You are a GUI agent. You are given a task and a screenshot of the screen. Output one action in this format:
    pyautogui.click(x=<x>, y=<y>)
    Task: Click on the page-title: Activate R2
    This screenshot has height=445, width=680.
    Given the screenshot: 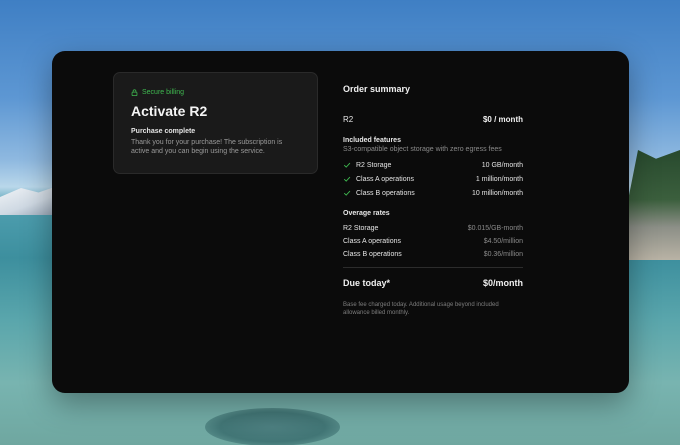 What is the action you would take?
    pyautogui.click(x=169, y=111)
    